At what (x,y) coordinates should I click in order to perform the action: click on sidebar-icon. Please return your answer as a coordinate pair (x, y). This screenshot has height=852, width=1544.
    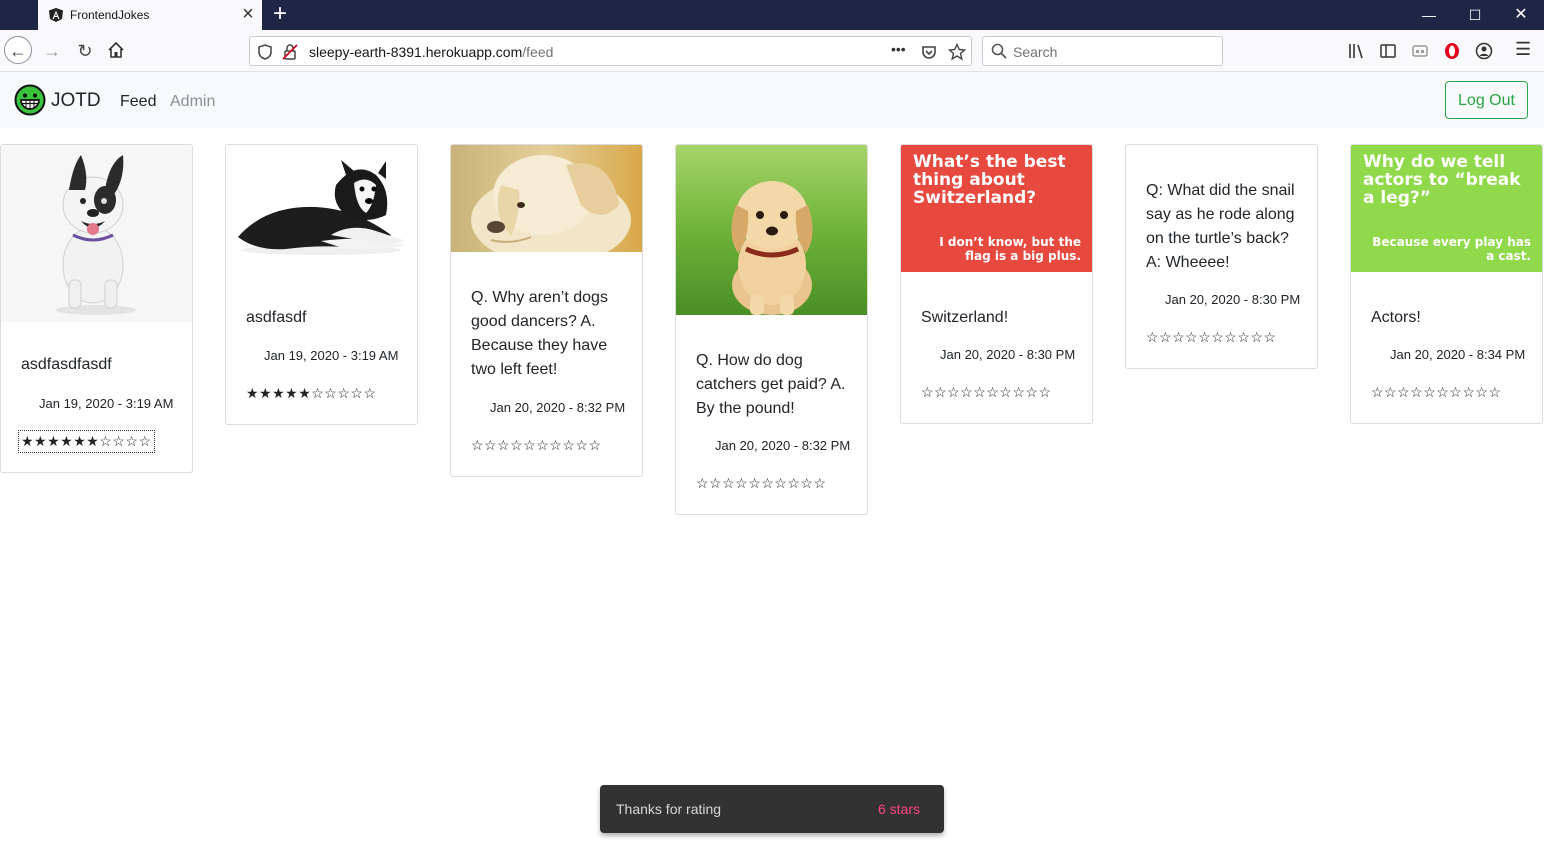
    Looking at the image, I should click on (1388, 51).